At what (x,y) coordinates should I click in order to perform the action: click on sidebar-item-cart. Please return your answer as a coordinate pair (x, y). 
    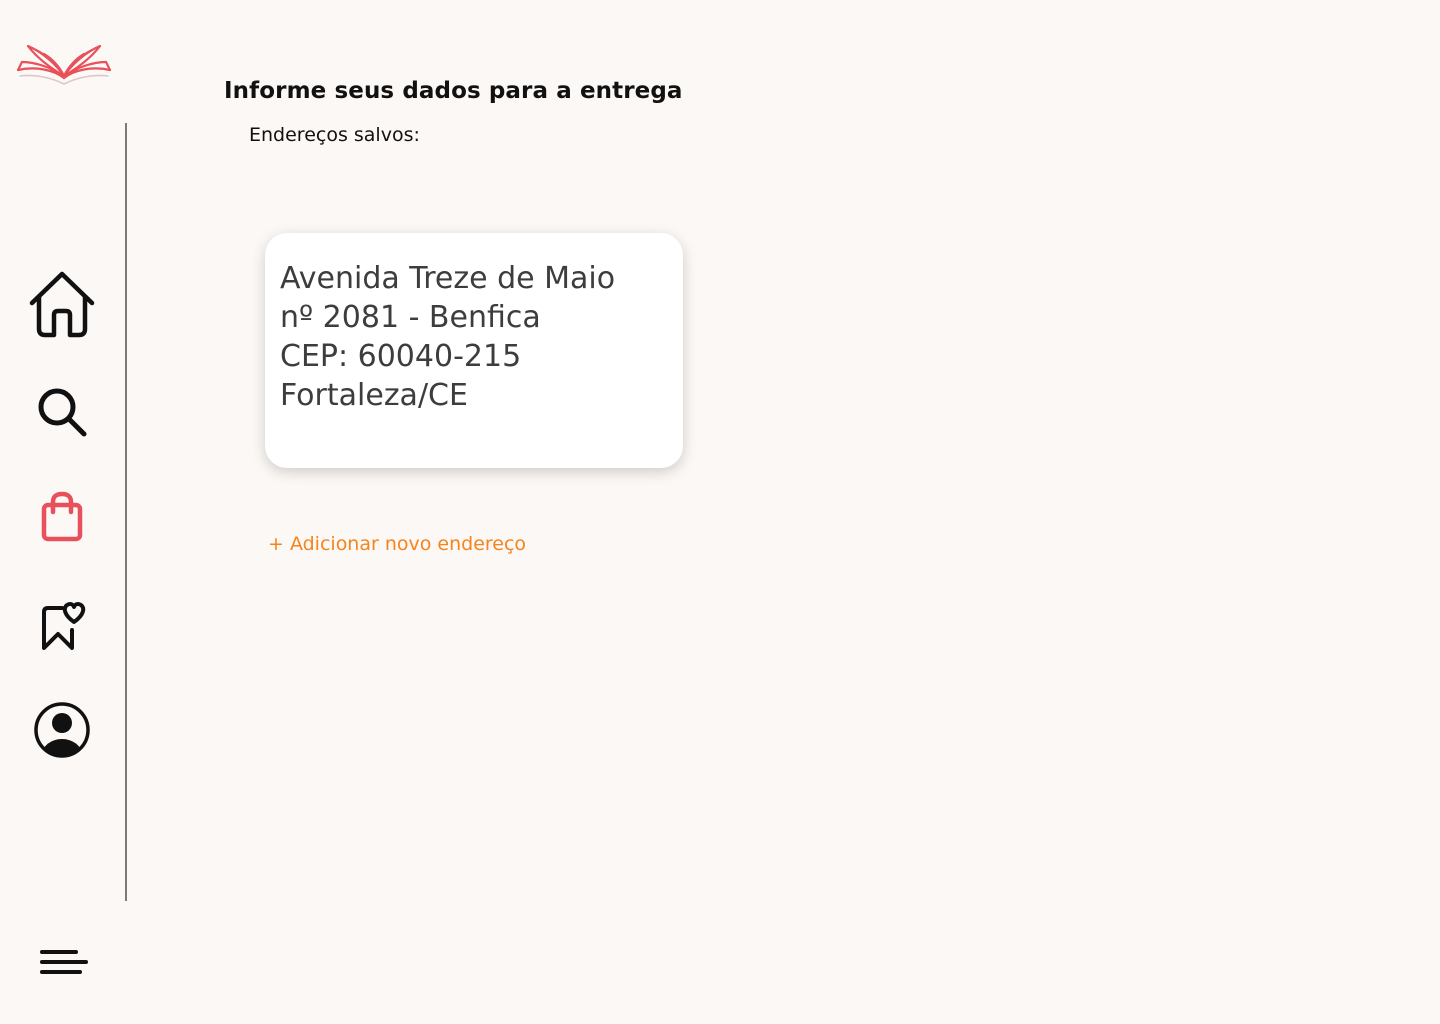
    Looking at the image, I should click on (62, 516).